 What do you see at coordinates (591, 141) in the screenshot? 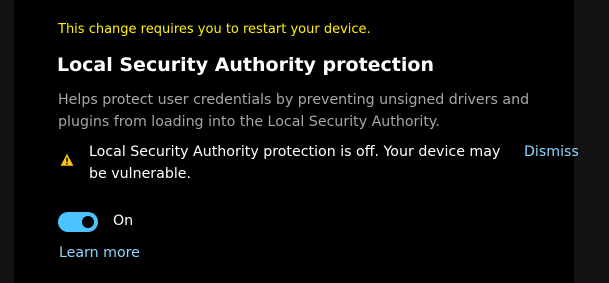
I see `right-panel-edge` at bounding box center [591, 141].